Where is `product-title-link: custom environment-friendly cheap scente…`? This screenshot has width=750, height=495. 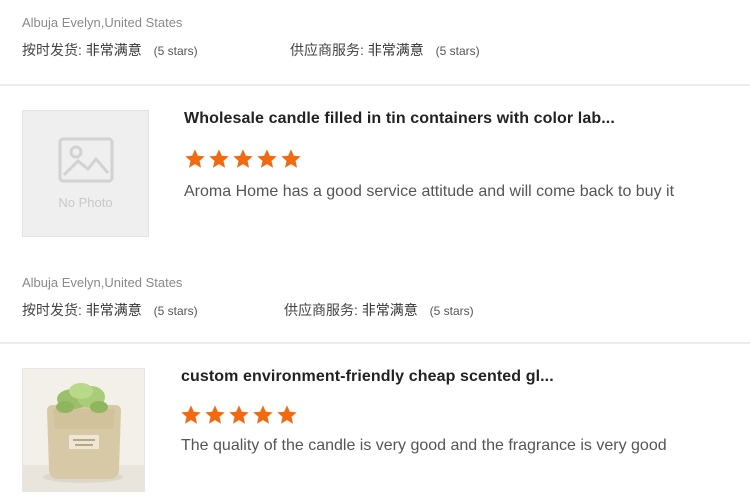 product-title-link: custom environment-friendly cheap scente… is located at coordinates (367, 377).